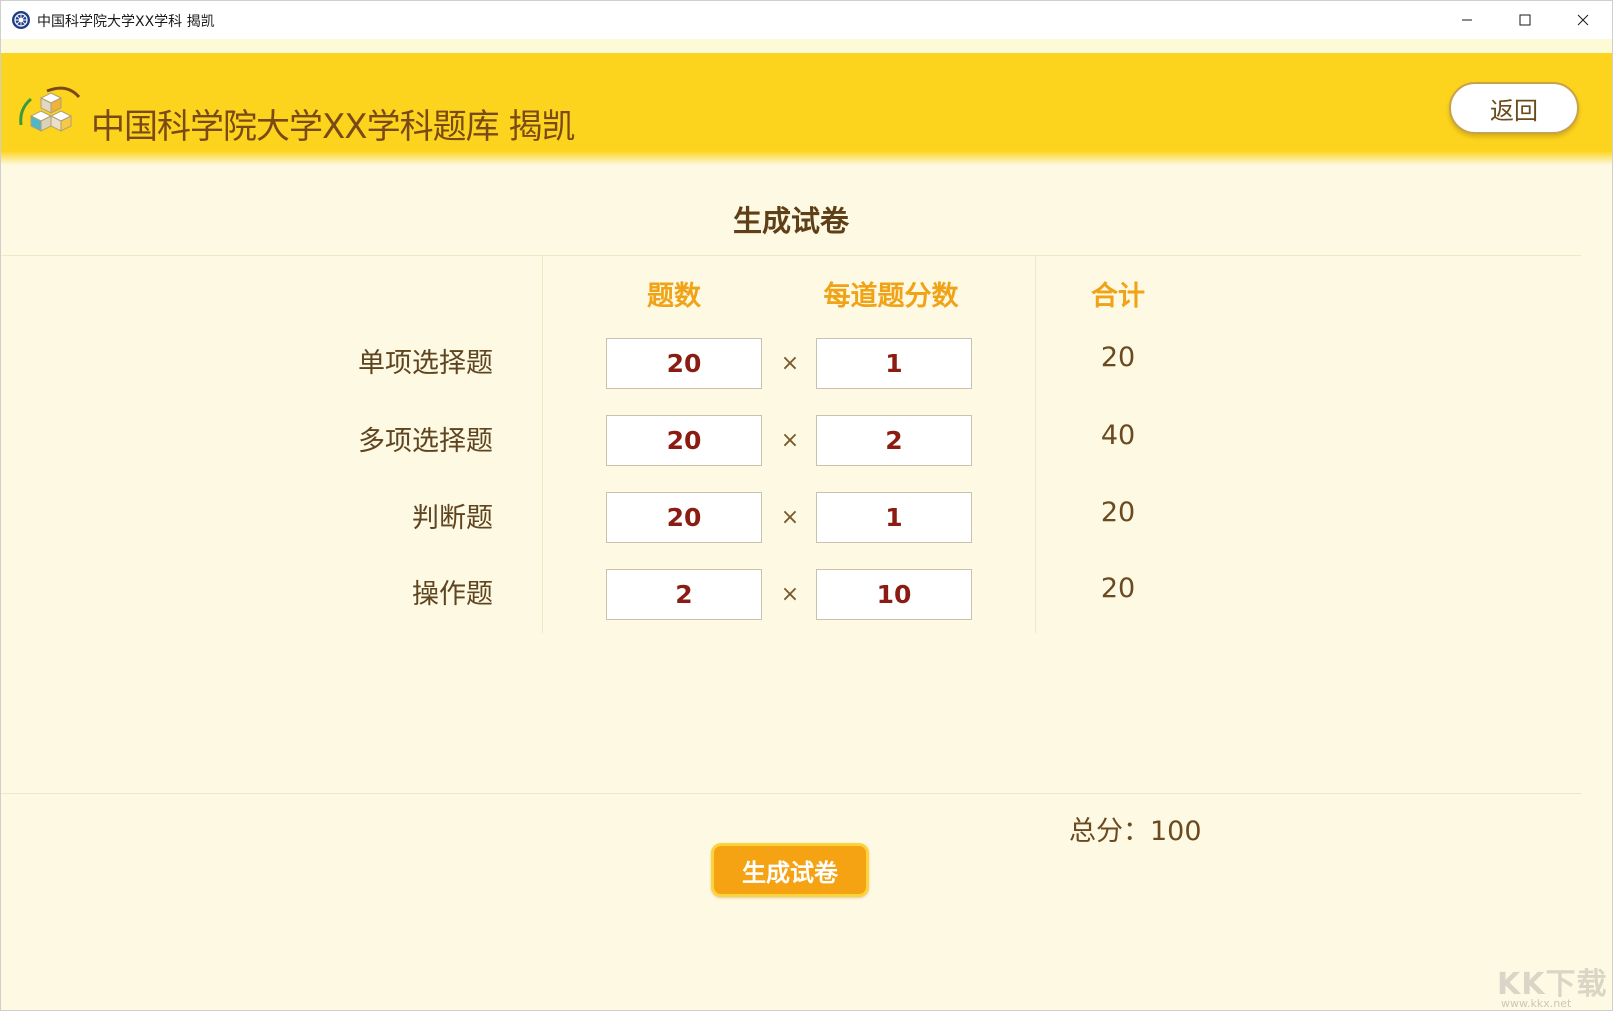  Describe the element at coordinates (1514, 108) in the screenshot. I see `back-button: 返回` at that location.